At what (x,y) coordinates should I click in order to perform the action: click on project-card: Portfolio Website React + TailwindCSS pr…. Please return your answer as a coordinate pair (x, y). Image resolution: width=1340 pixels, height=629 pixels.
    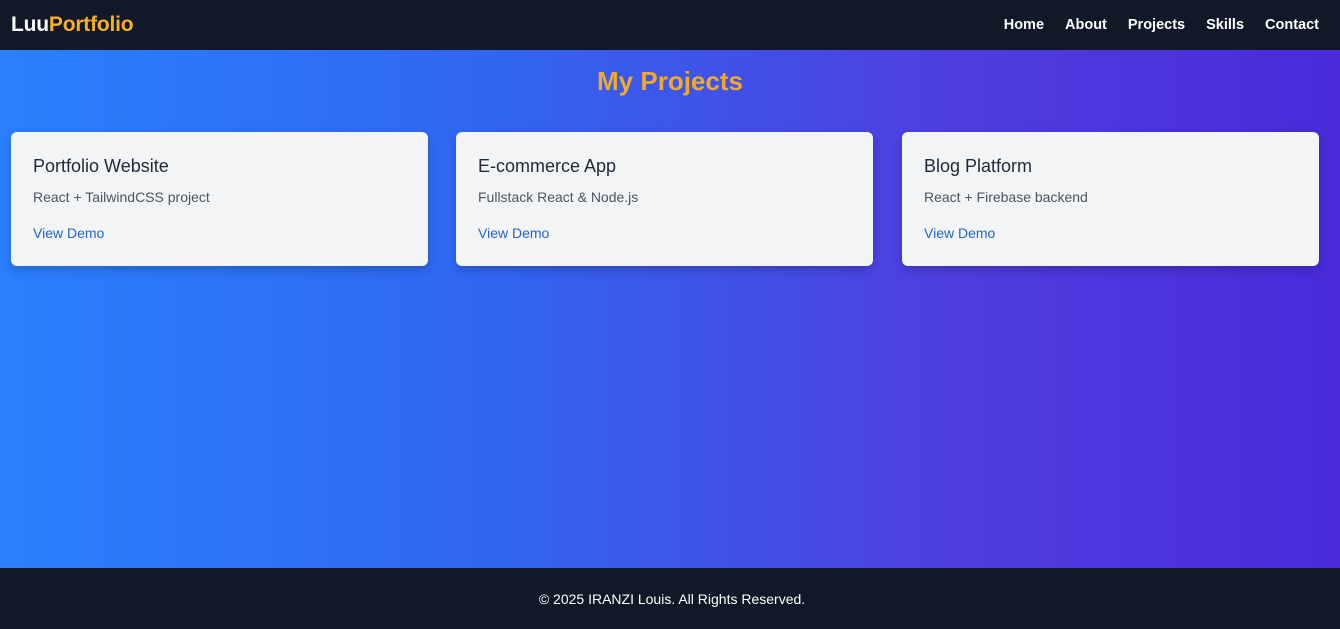
    Looking at the image, I should click on (219, 199).